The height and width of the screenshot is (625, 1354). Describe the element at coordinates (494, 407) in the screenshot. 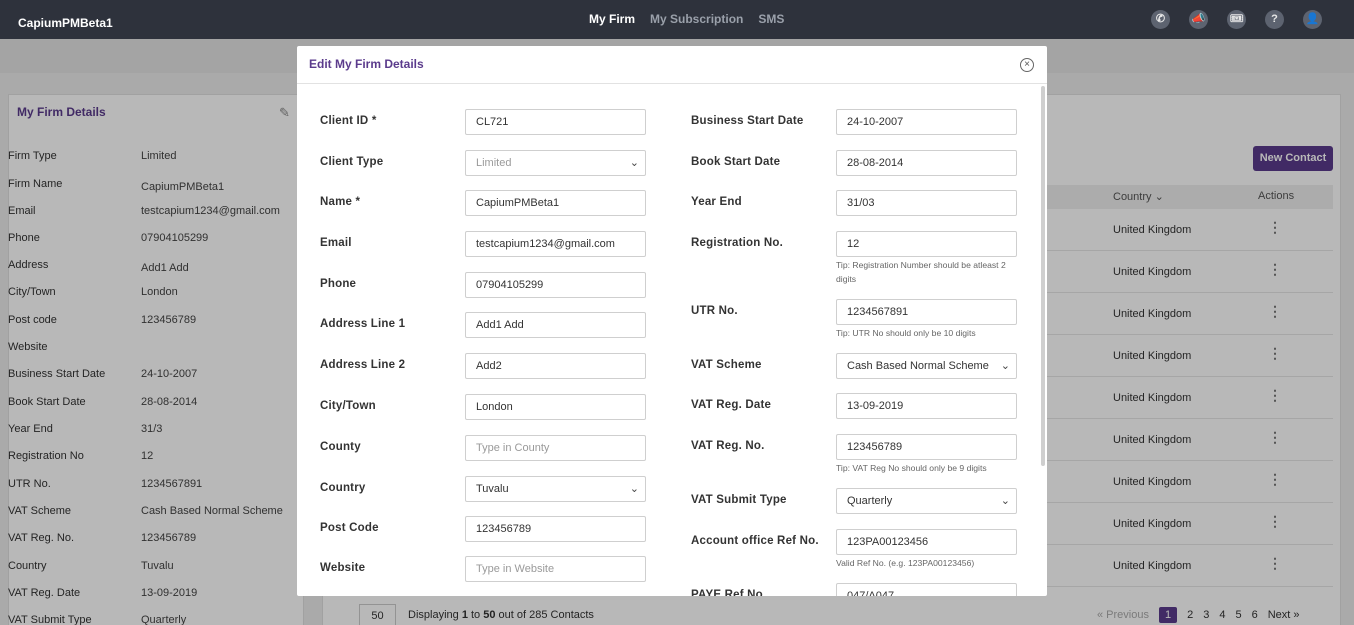

I see `field-value: London` at that location.